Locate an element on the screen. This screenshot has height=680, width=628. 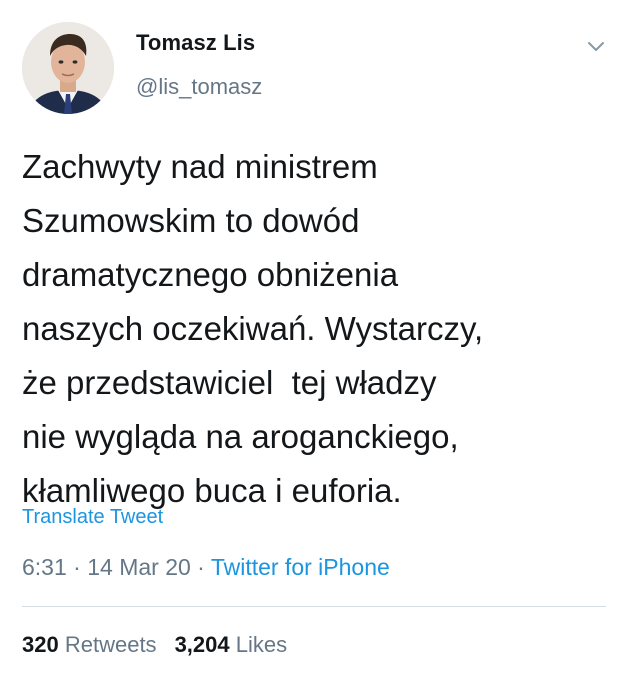
tweet-stats: 320 Retweets 3,204 Likes is located at coordinates (154, 645).